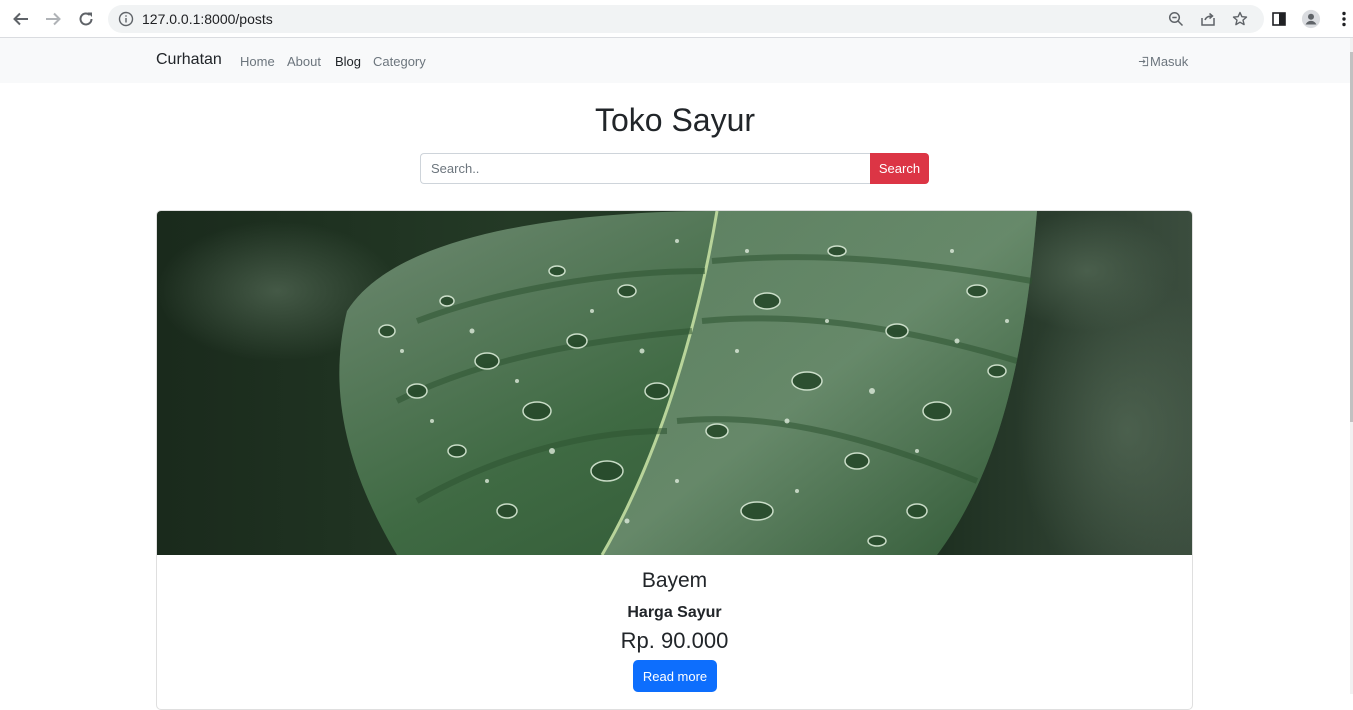 Image resolution: width=1353 pixels, height=710 pixels. What do you see at coordinates (189, 60) in the screenshot?
I see `navbar-brand: Curhatan` at bounding box center [189, 60].